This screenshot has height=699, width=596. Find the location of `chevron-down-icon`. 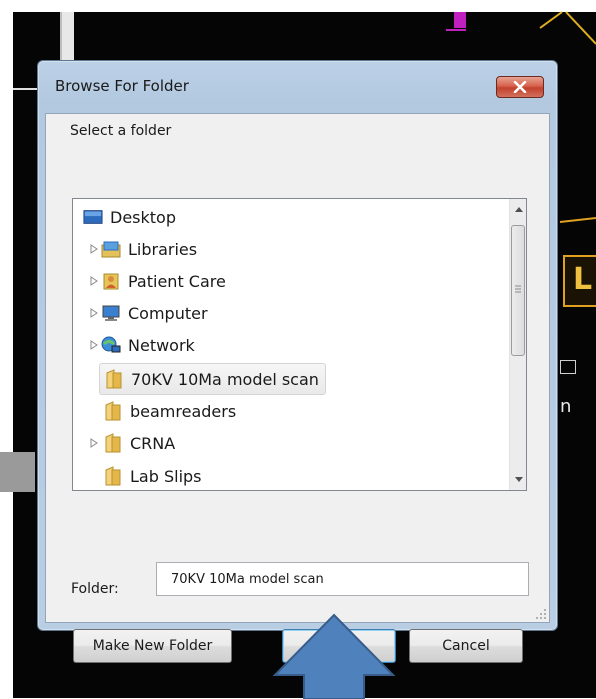

chevron-down-icon is located at coordinates (518, 479).